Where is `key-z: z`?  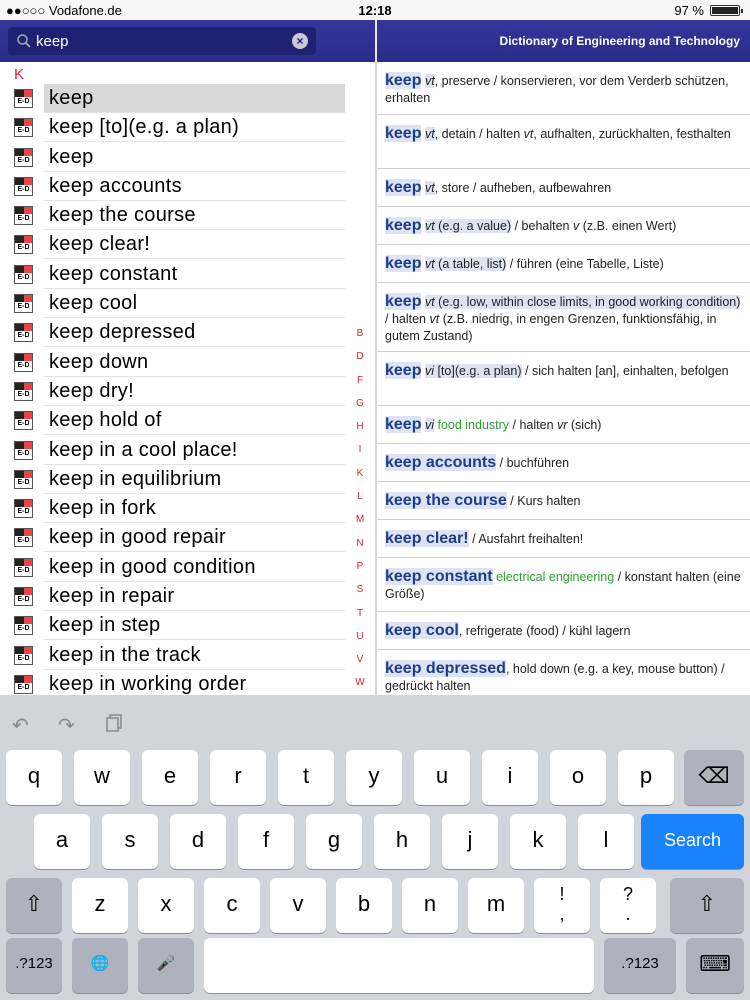 key-z: z is located at coordinates (100, 905).